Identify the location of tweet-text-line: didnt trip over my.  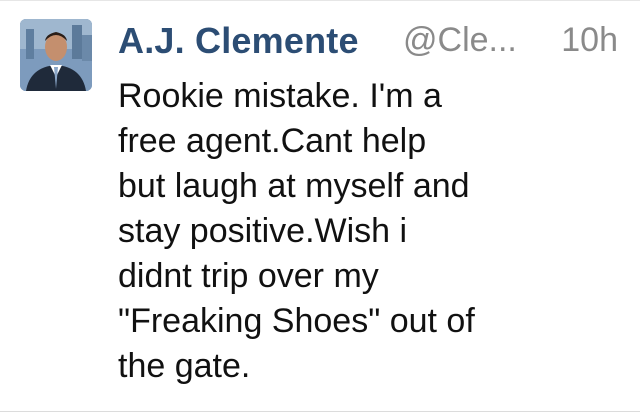
(248, 276).